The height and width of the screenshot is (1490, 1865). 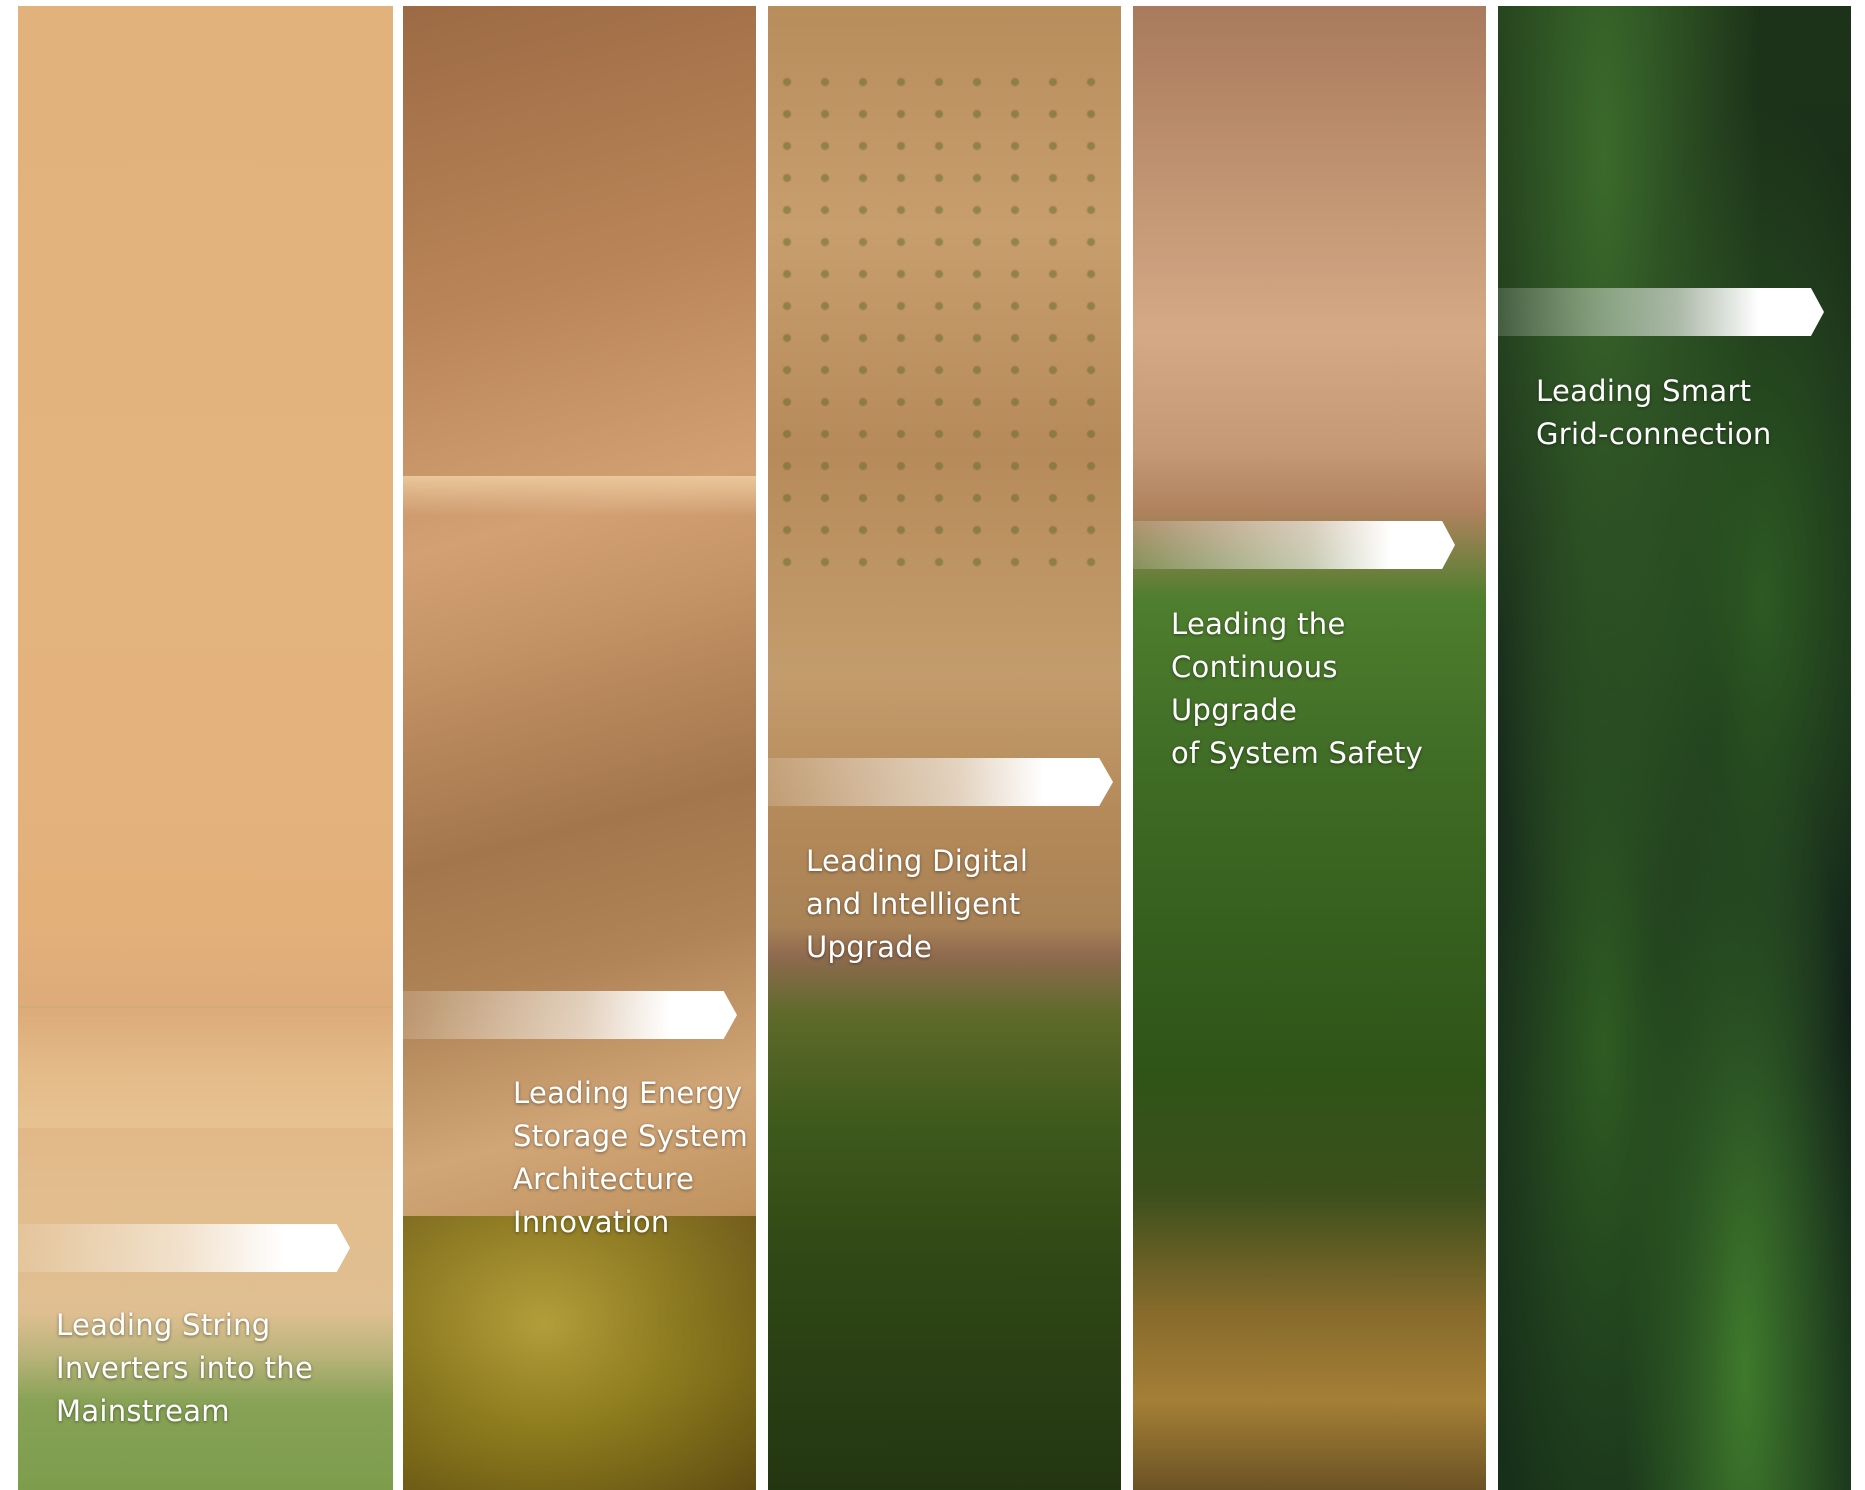 I want to click on panel-title-line: Leading Energy, so click(x=628, y=1093).